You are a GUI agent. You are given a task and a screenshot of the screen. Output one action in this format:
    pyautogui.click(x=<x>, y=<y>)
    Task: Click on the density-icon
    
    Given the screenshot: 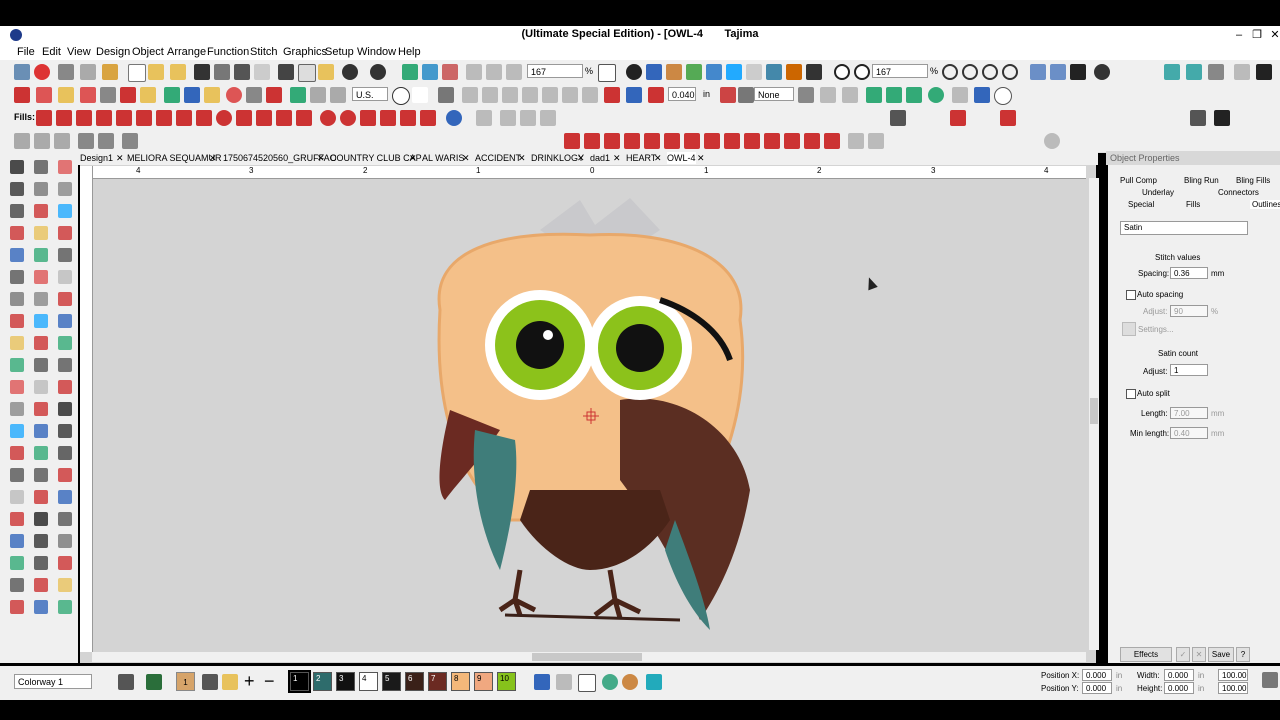 What is the action you would take?
    pyautogui.click(x=656, y=95)
    